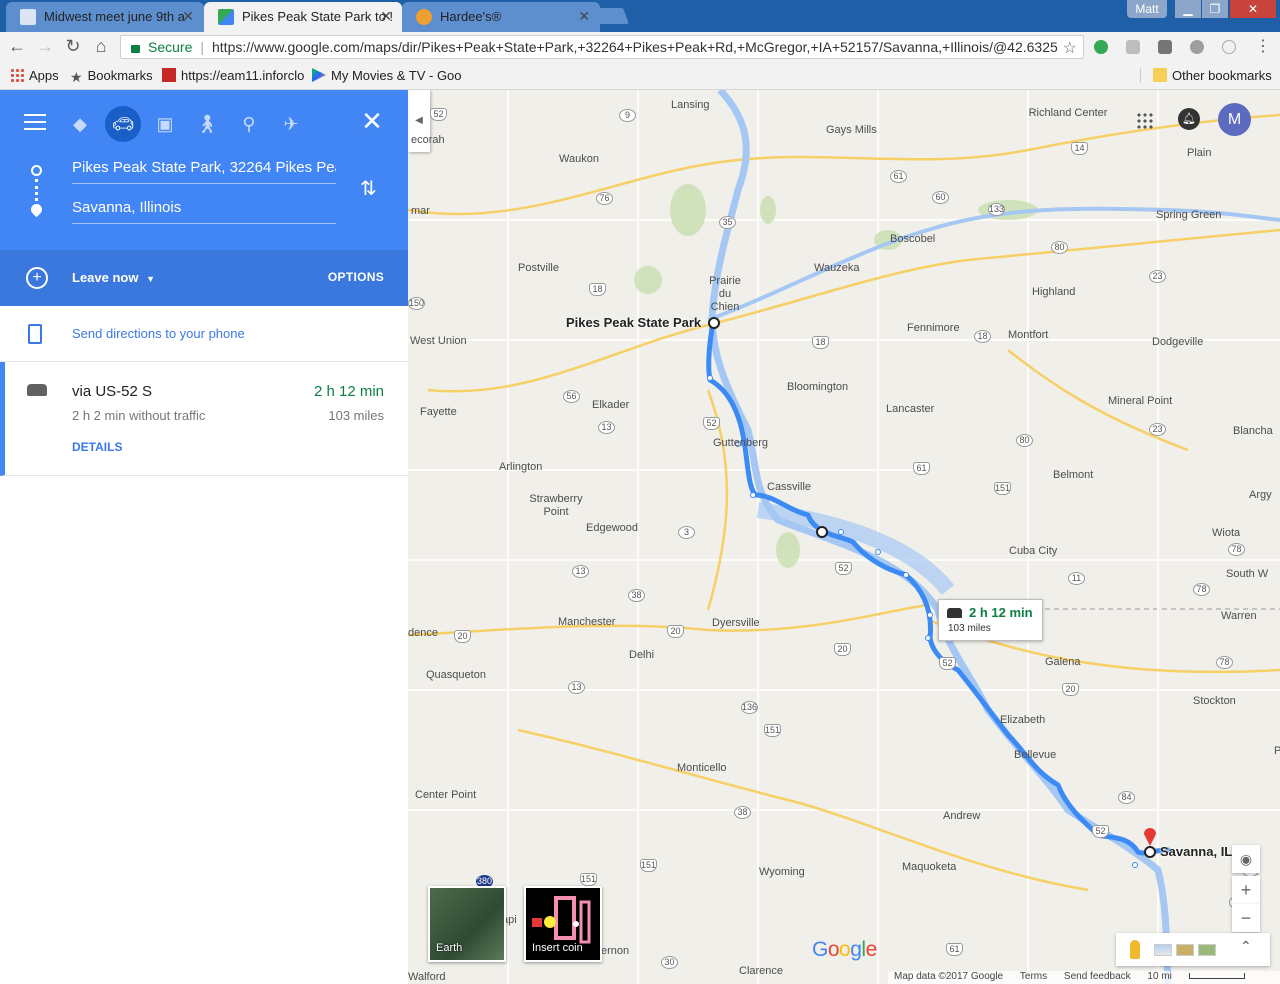  What do you see at coordinates (303, 17) in the screenshot?
I see `tab-google-maps: Pikes Peak State Park to ! ✕` at bounding box center [303, 17].